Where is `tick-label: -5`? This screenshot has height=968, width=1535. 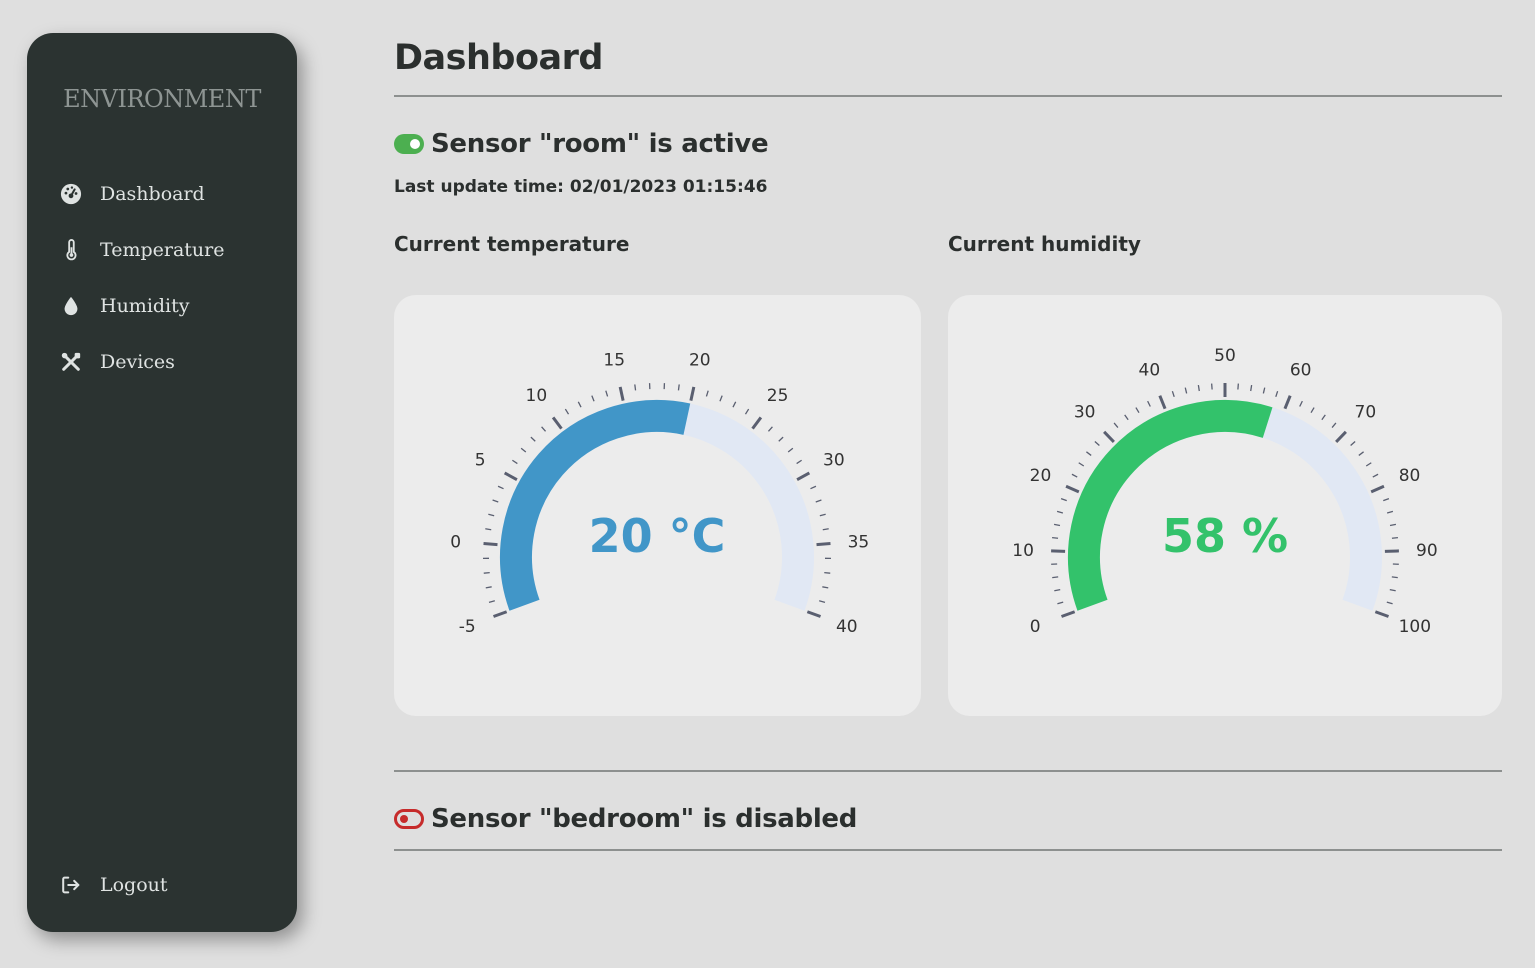 tick-label: -5 is located at coordinates (467, 627).